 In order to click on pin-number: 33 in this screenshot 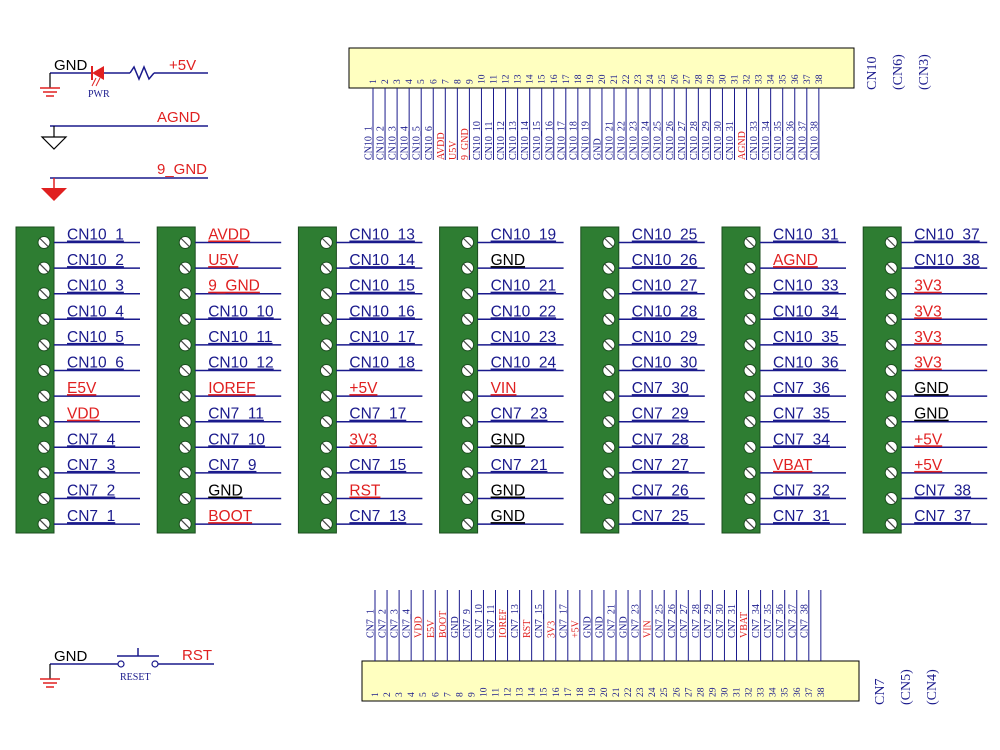, I will do `click(760, 79)`.